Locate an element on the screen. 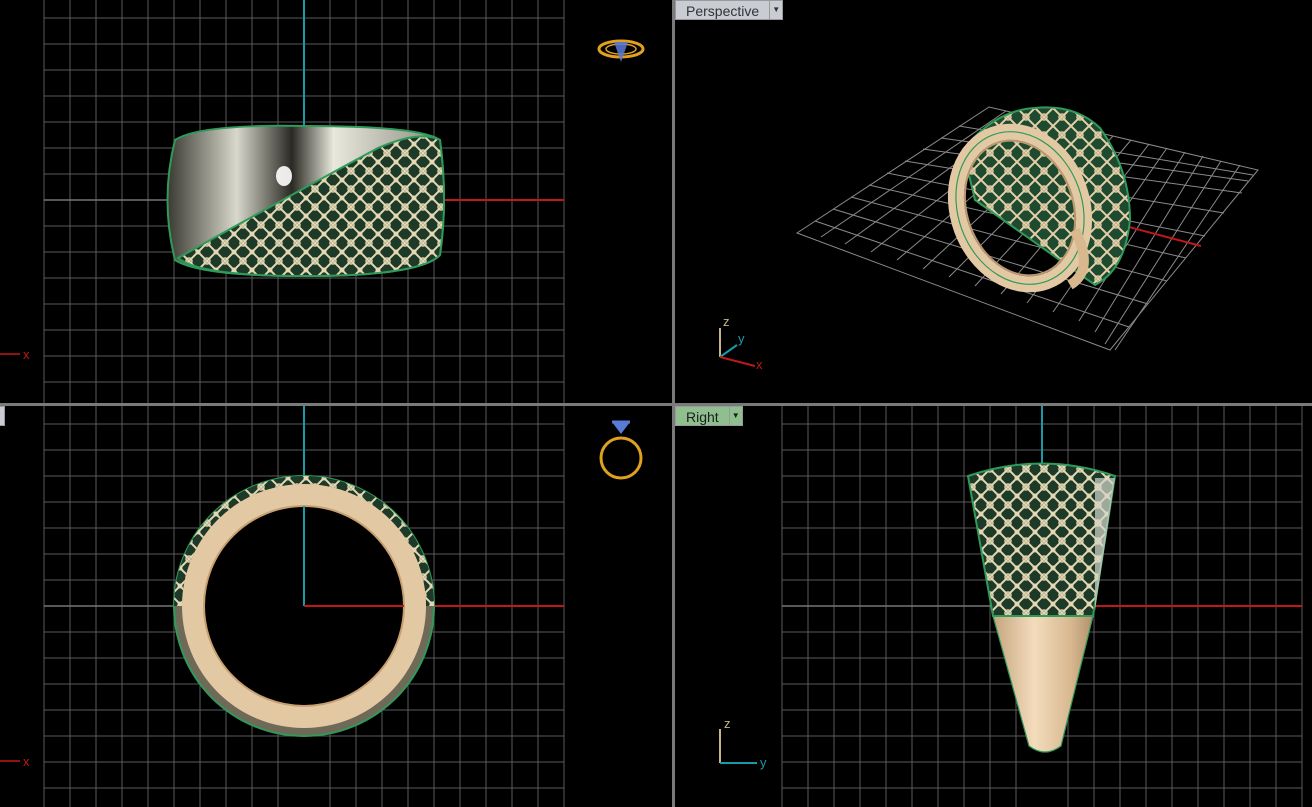  x-axis-label: x is located at coordinates (26, 354).